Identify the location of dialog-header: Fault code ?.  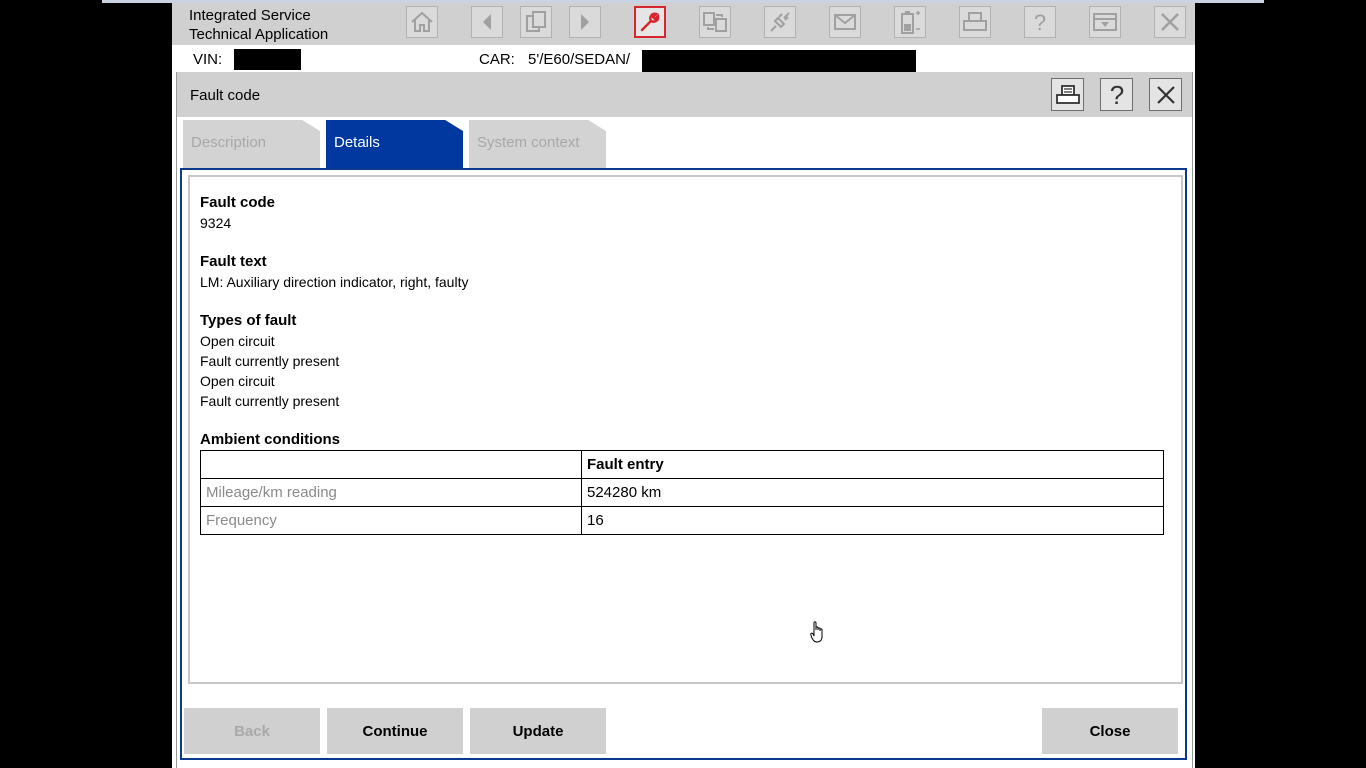
(684, 94).